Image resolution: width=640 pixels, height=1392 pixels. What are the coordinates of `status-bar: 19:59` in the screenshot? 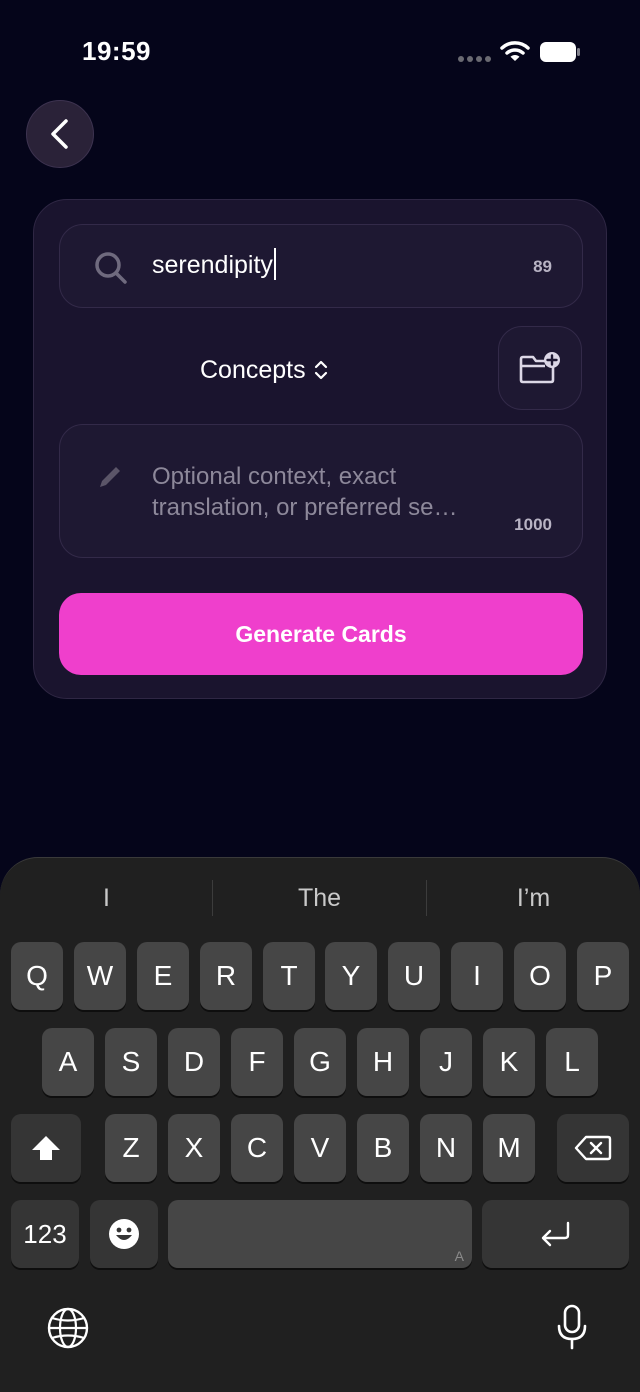 It's located at (320, 50).